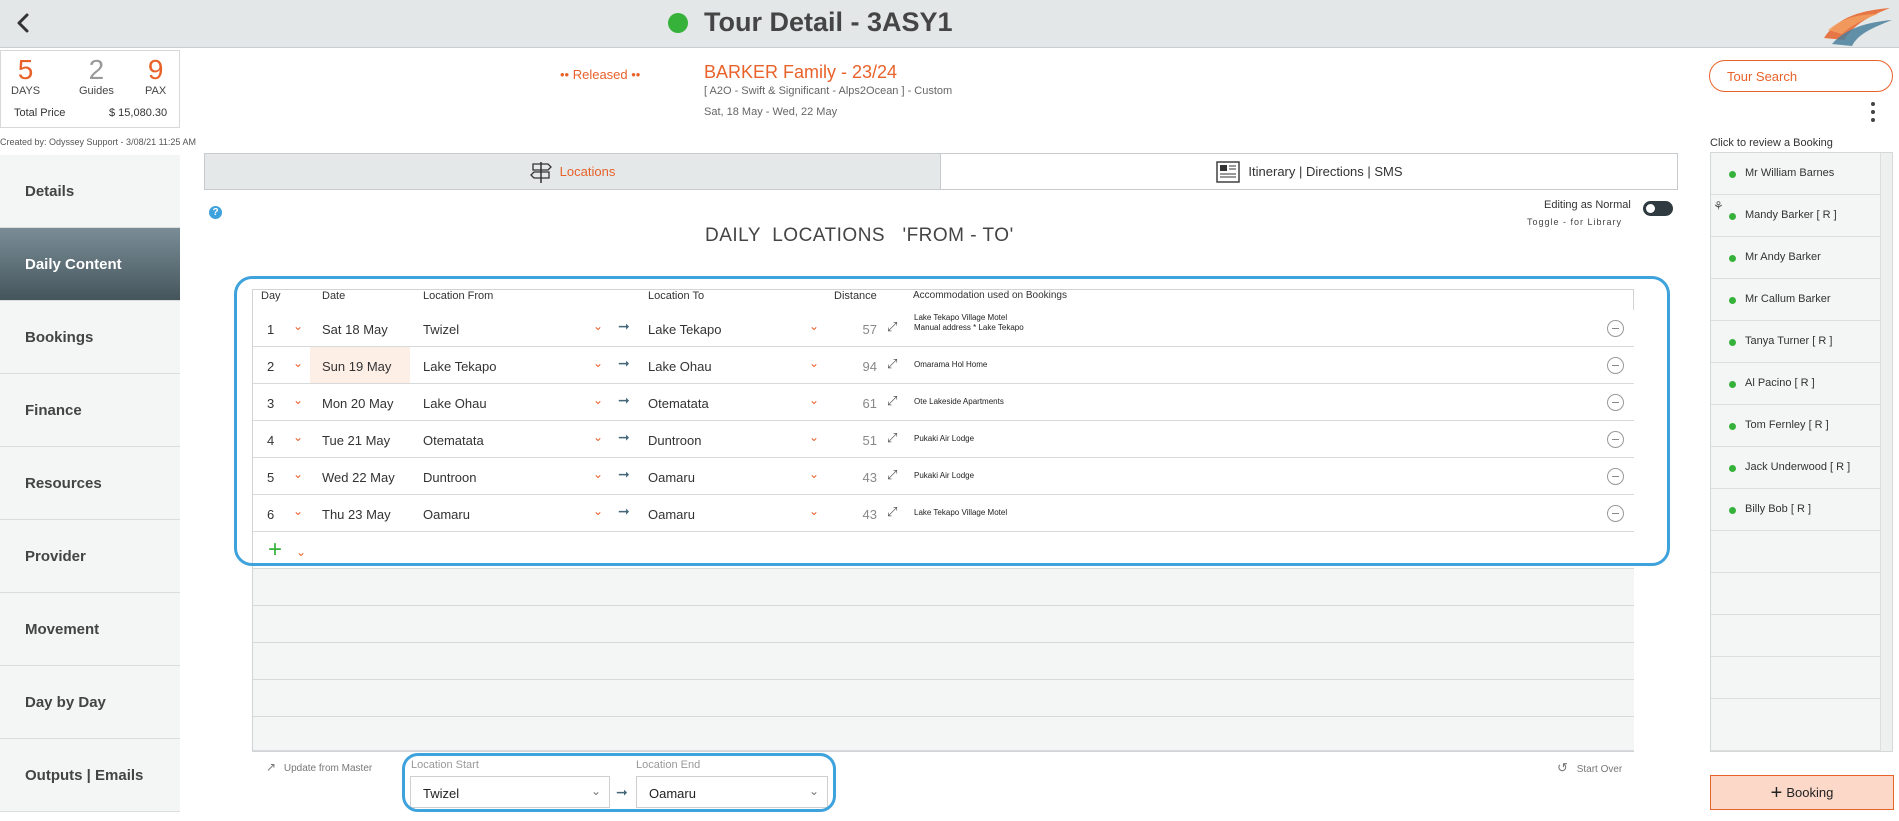  What do you see at coordinates (319, 767) in the screenshot?
I see `update-from-master-button: ↗ Update from Master` at bounding box center [319, 767].